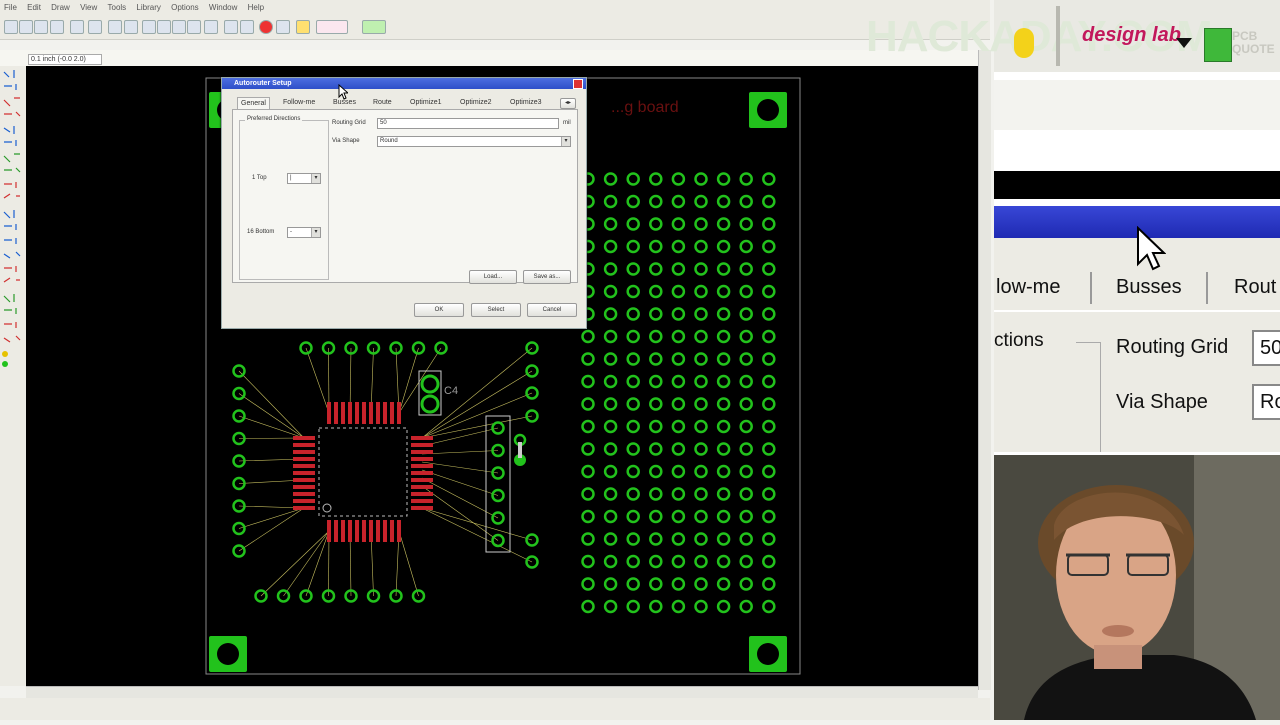  What do you see at coordinates (304, 232) in the screenshot?
I see `bottom-direction-select: - ▾` at bounding box center [304, 232].